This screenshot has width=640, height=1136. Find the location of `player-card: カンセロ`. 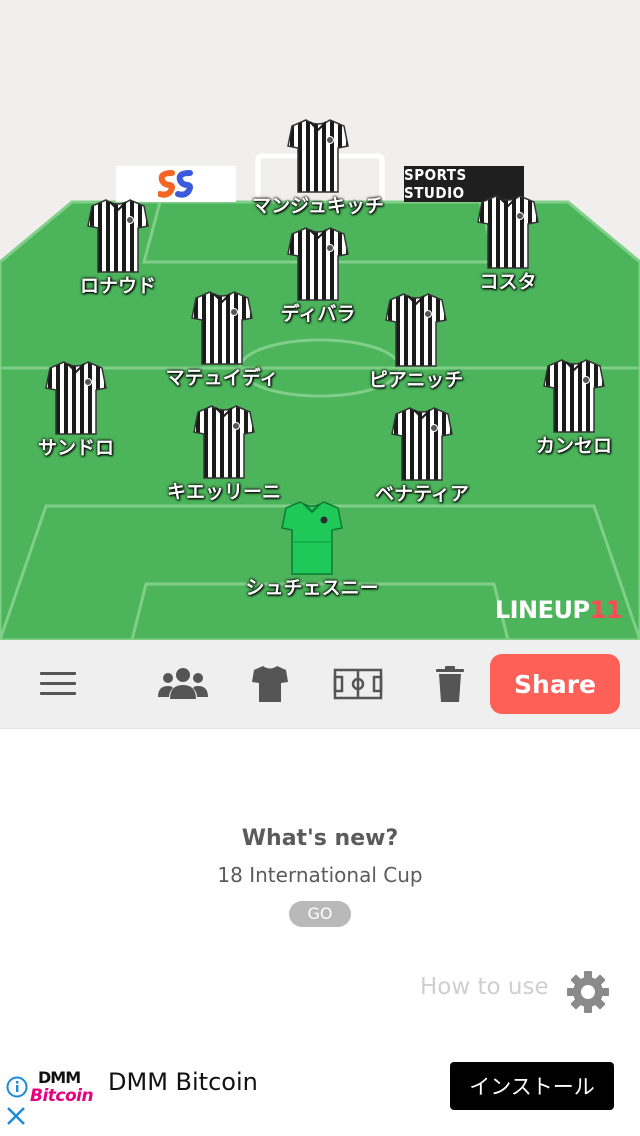

player-card: カンセロ is located at coordinates (567, 407).